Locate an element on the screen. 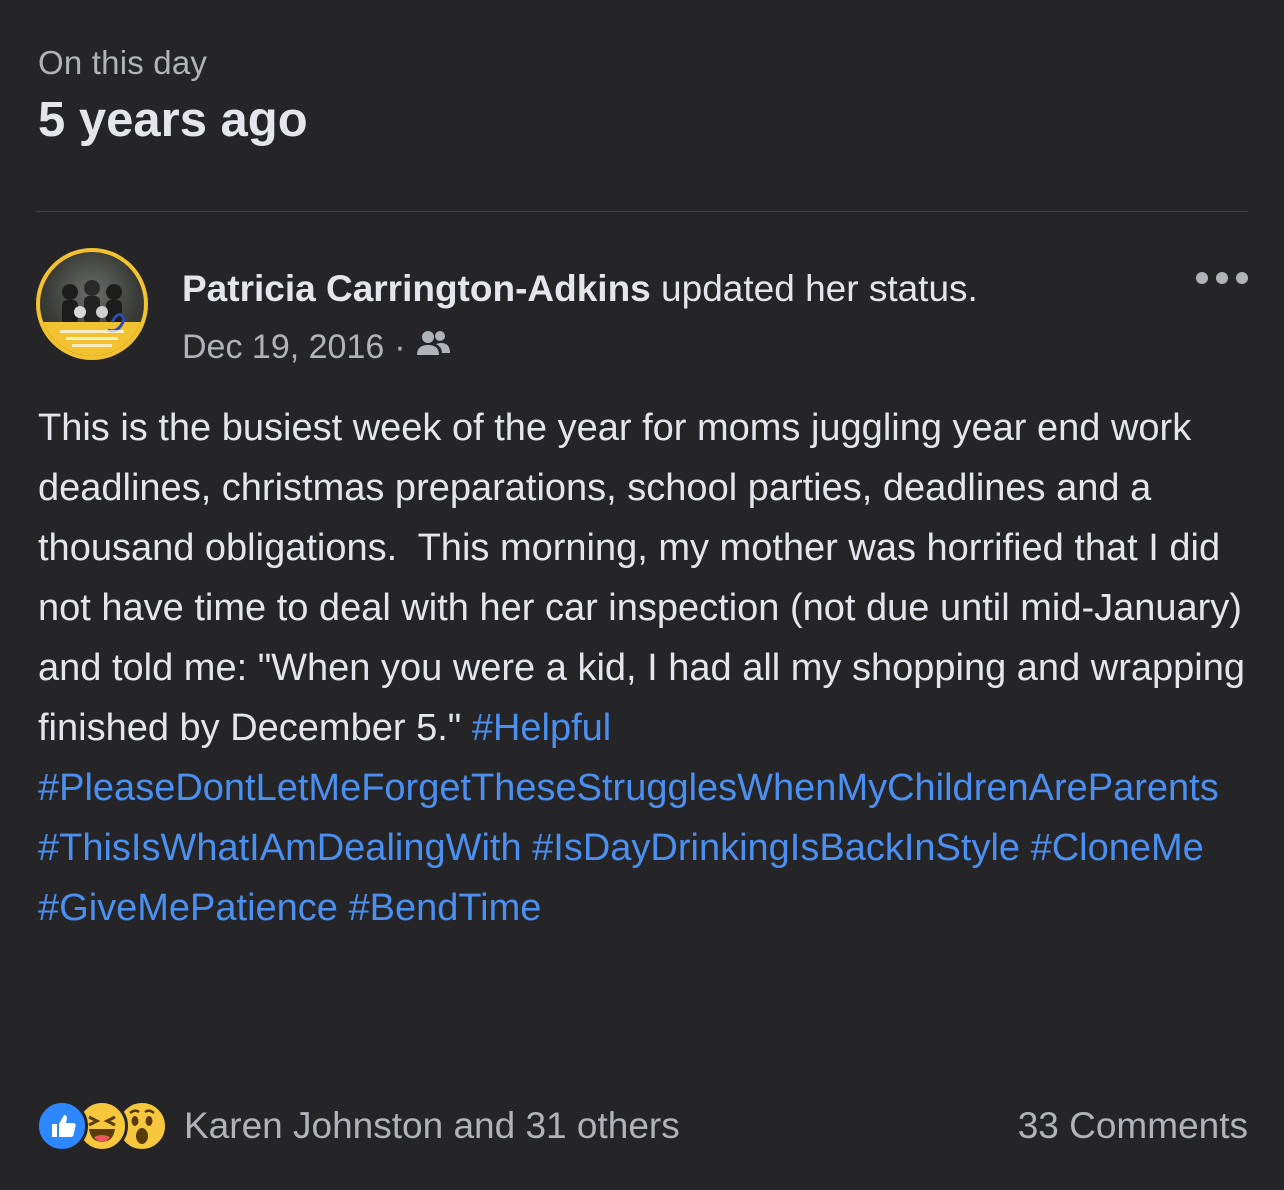 Image resolution: width=1284 pixels, height=1190 pixels. hashtag-link: #IsDayDrinkingIsBackInStyle is located at coordinates (776, 848).